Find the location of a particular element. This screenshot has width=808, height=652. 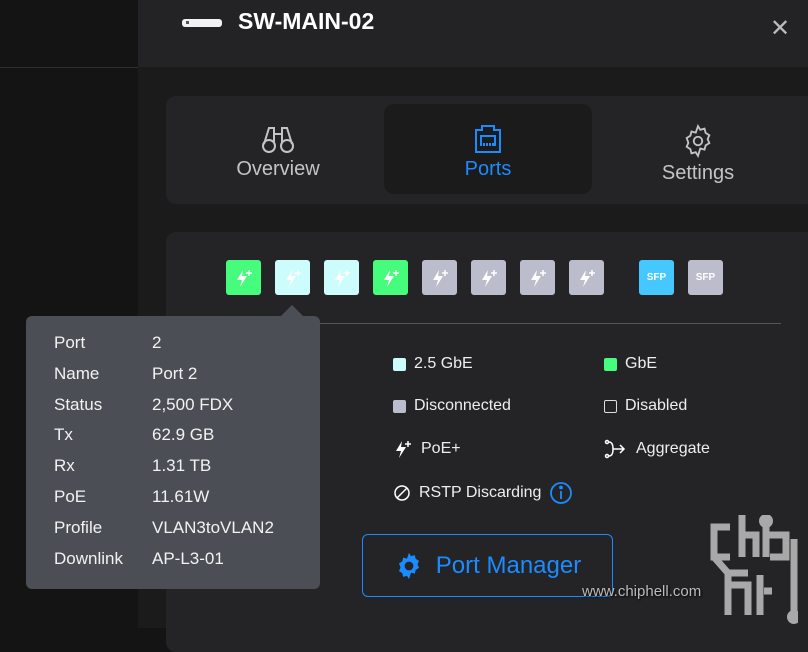

sfp-port-1: SFP is located at coordinates (656, 277).